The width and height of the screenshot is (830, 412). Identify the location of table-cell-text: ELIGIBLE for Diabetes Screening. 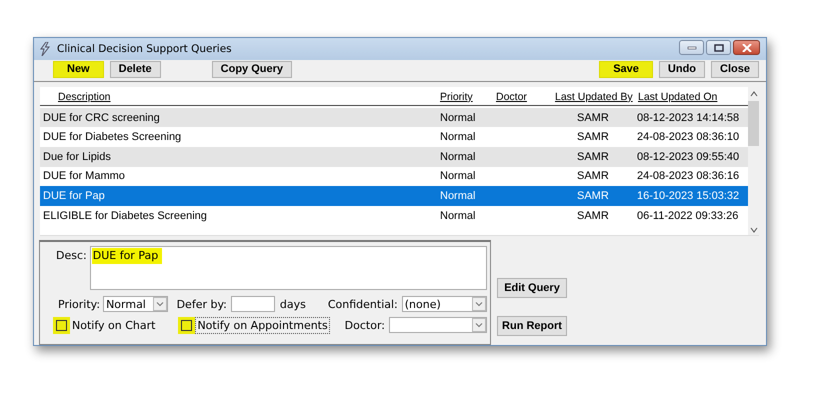
(125, 216).